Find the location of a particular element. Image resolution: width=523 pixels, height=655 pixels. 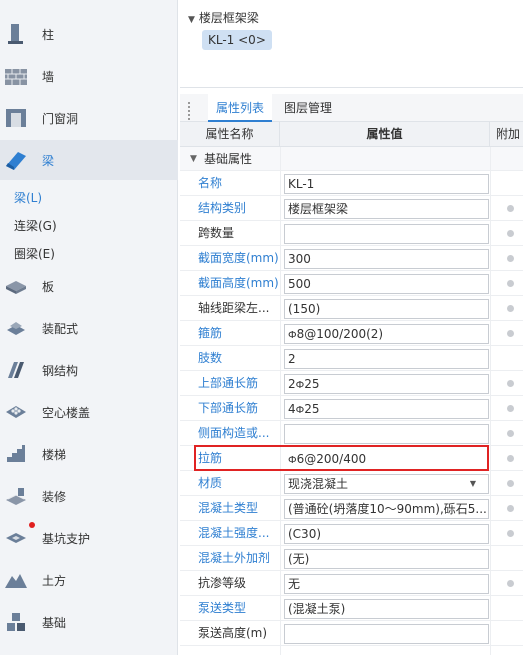

material-select: 现浇混凝土 ▼ is located at coordinates (386, 484).